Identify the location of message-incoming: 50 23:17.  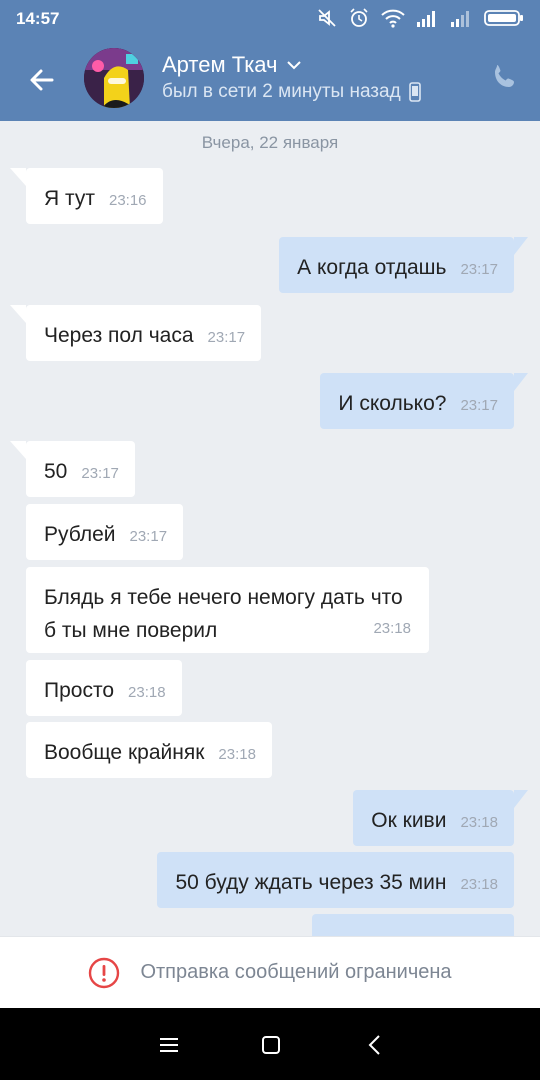
(72, 469).